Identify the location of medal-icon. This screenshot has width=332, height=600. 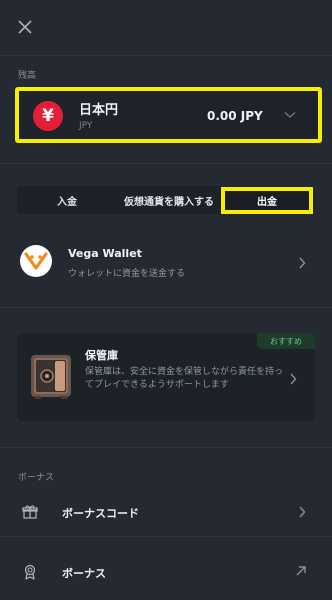
(30, 572).